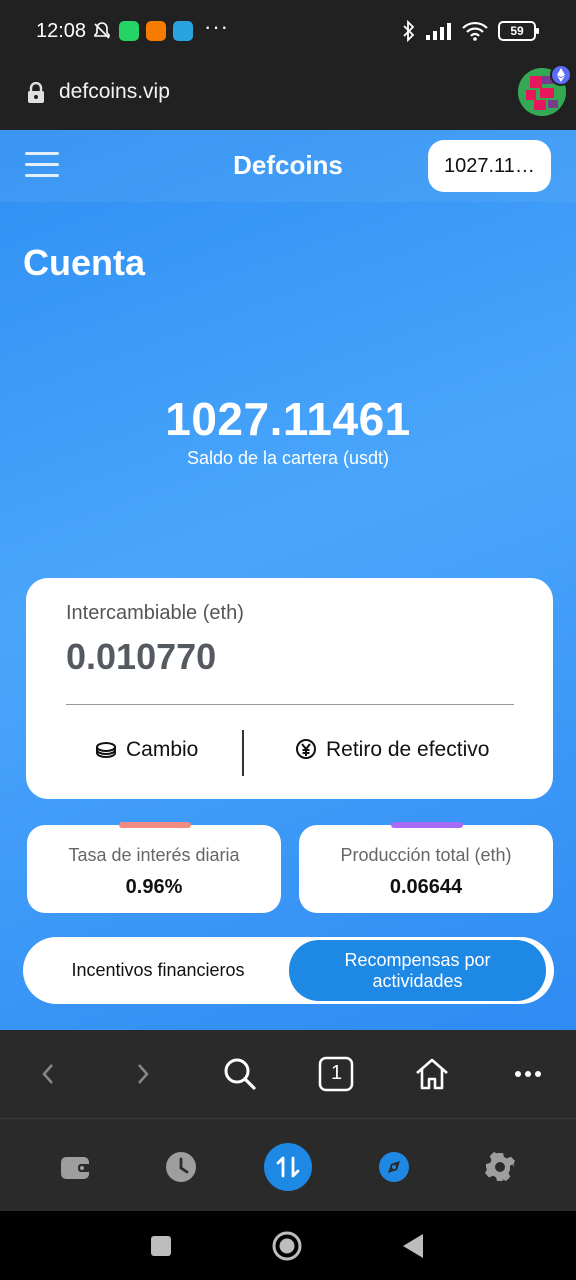  What do you see at coordinates (142, 31) in the screenshot?
I see `notification-icons` at bounding box center [142, 31].